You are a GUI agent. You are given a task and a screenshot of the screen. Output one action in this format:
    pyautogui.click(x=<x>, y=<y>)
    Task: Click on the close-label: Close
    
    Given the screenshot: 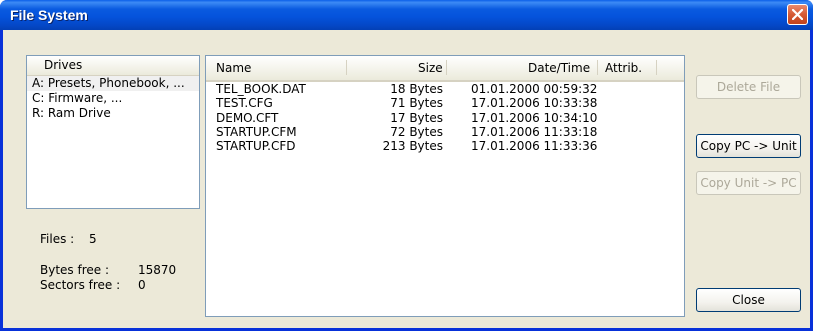 What is the action you would take?
    pyautogui.click(x=748, y=300)
    